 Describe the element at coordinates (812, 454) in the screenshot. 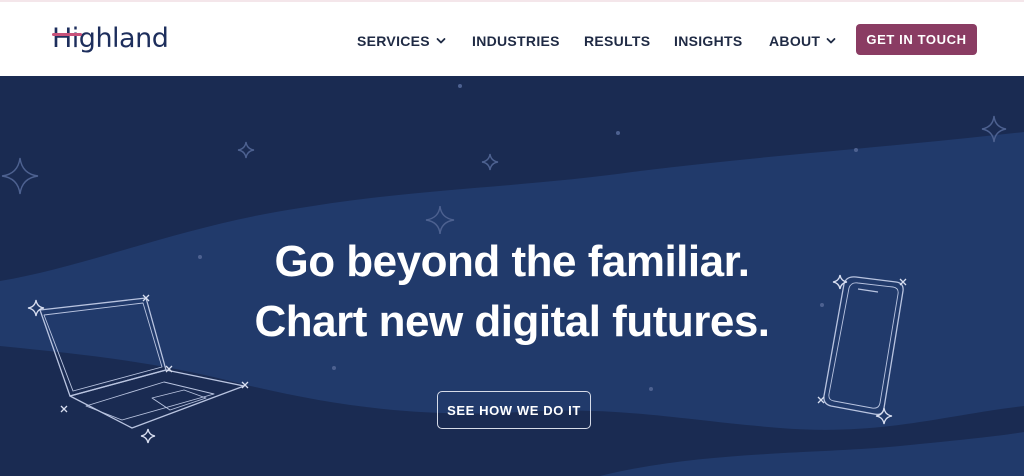

I see `hero-wave-lower` at that location.